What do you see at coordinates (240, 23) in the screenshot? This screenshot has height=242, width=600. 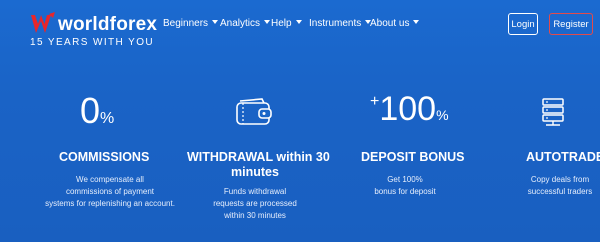 I see `nav-label: Analytics` at bounding box center [240, 23].